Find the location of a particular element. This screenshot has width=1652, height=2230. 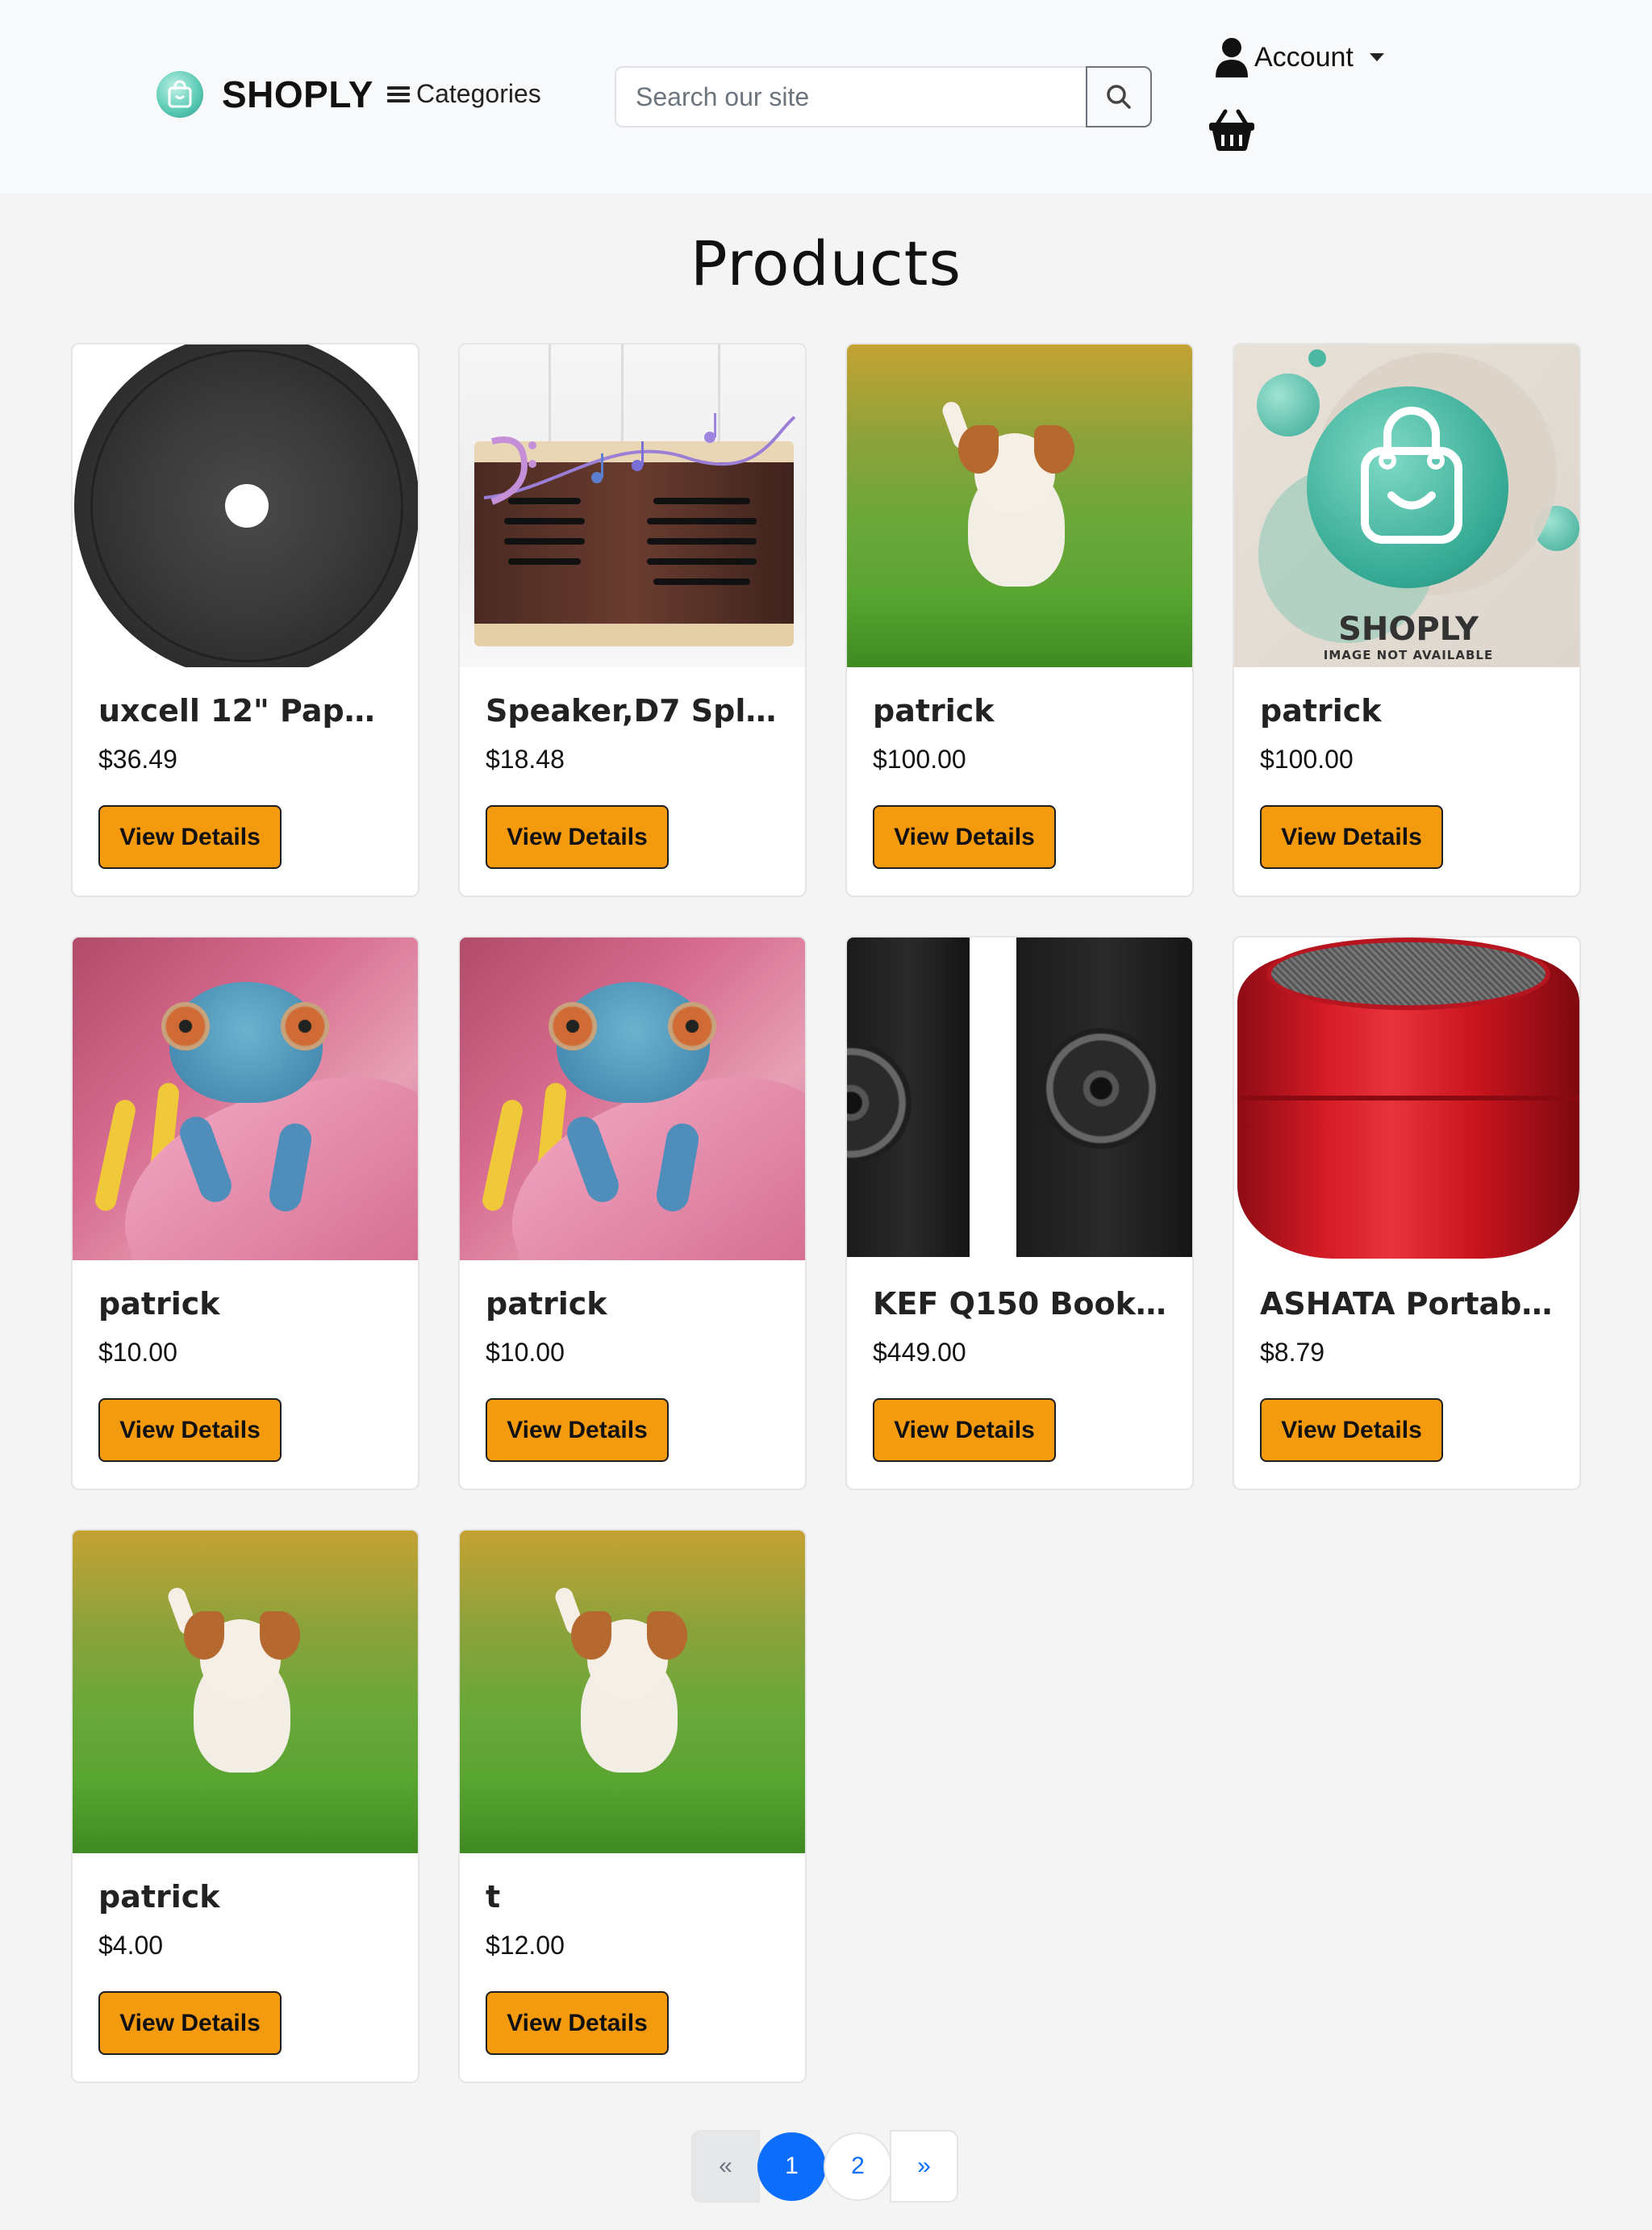

page-title: Products is located at coordinates (826, 263).